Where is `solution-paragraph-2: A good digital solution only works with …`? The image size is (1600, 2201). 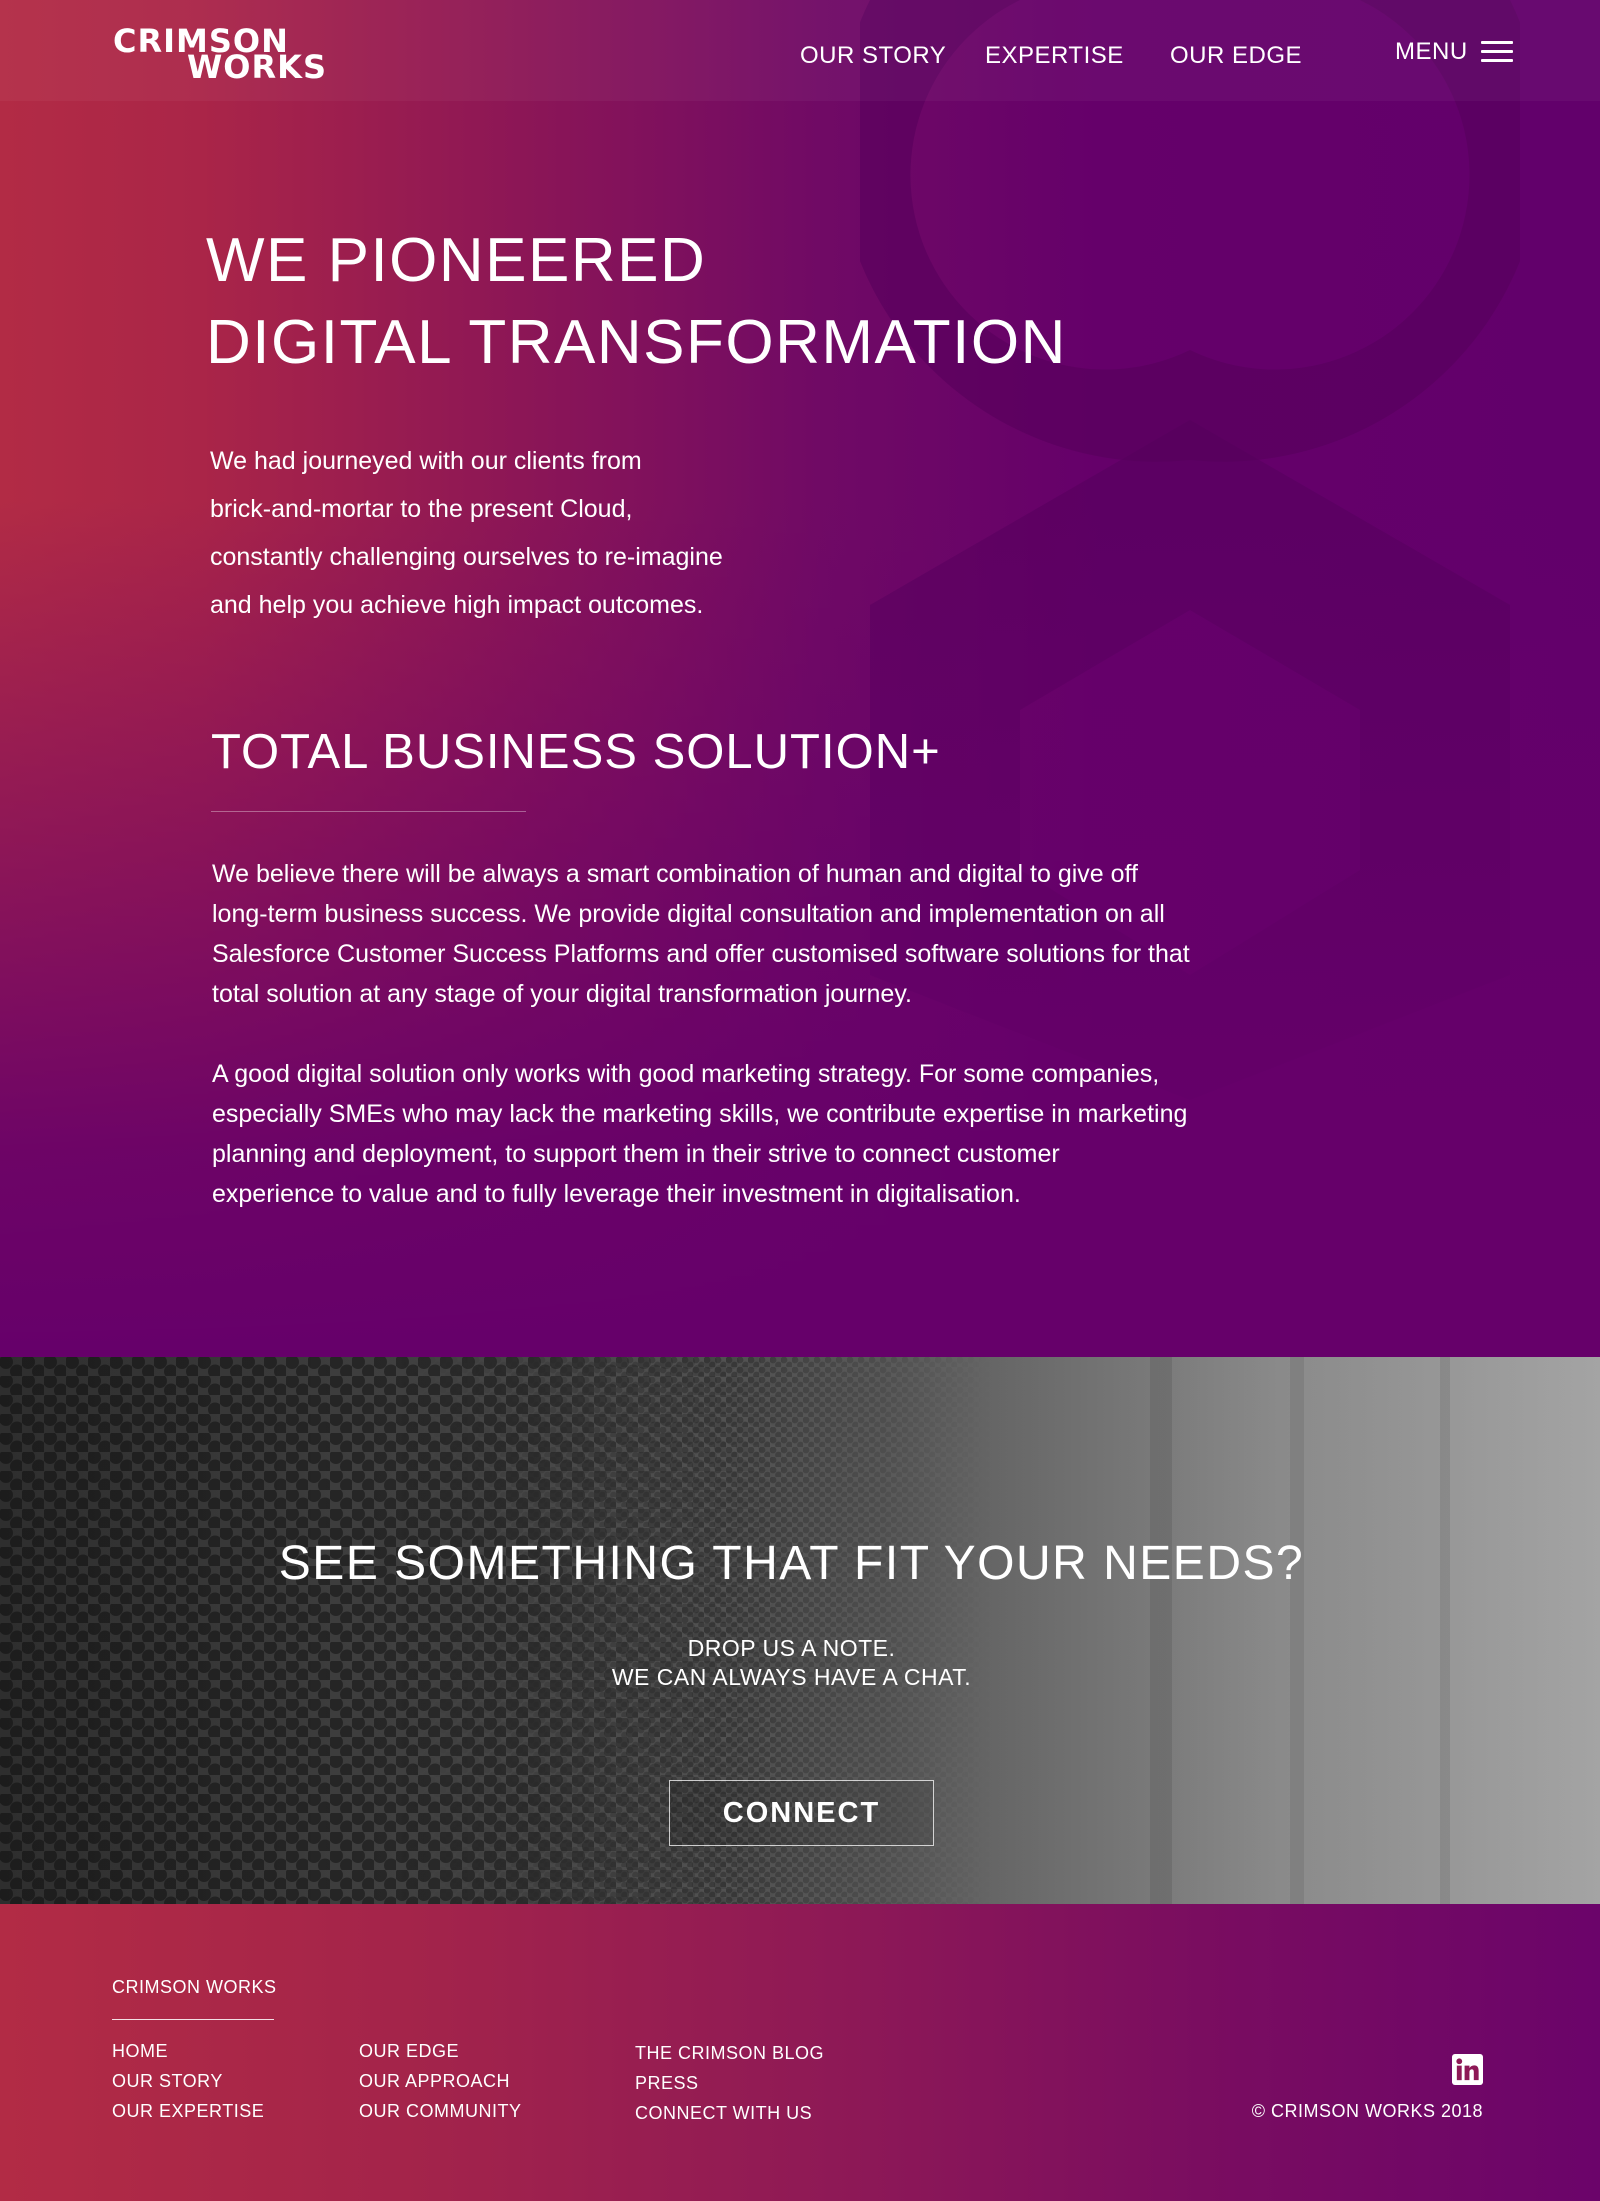 solution-paragraph-2: A good digital solution only works with … is located at coordinates (797, 1134).